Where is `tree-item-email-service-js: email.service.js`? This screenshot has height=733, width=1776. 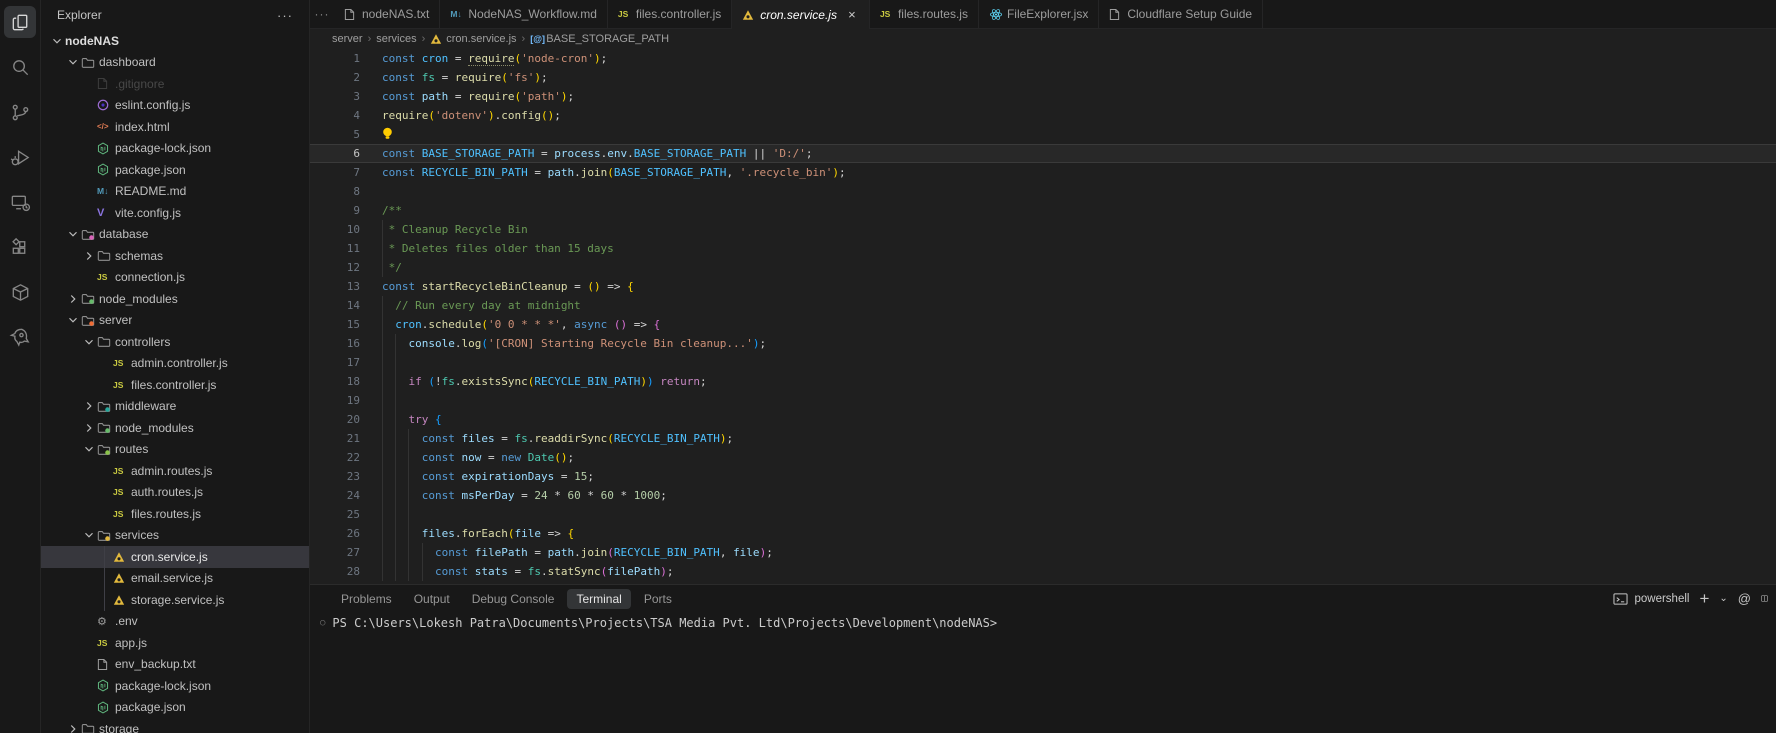
tree-item-email-service-js: email.service.js is located at coordinates (175, 578).